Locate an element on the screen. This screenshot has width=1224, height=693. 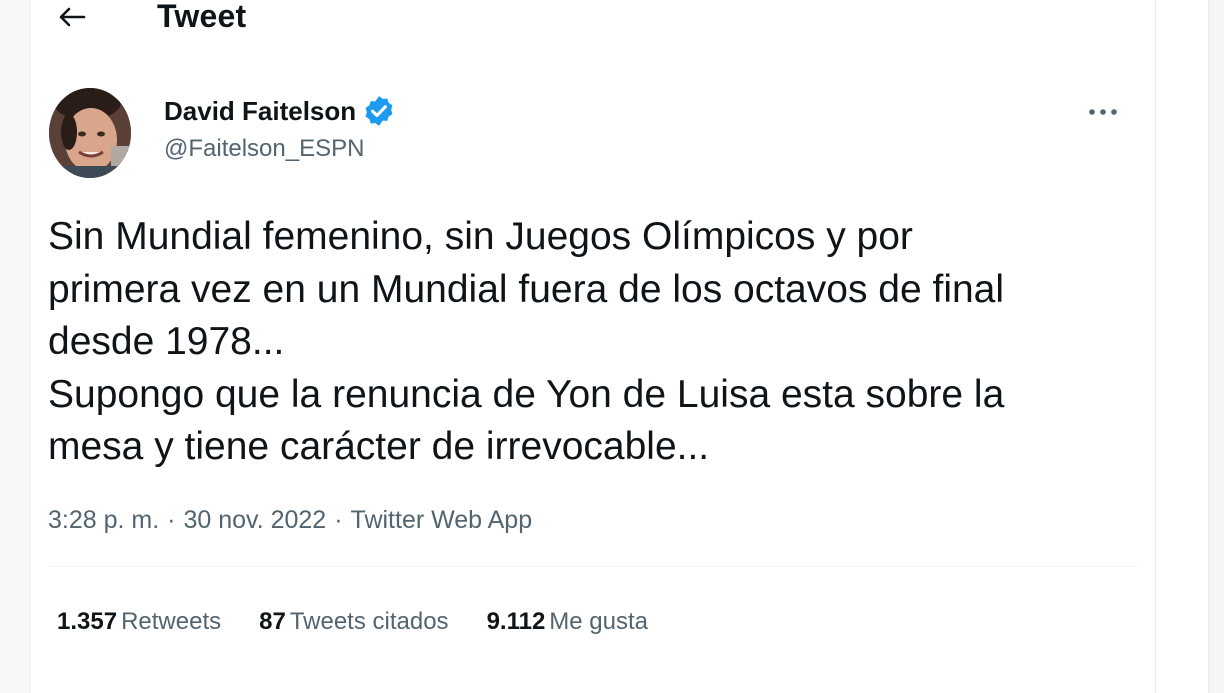
author-name-row: David Faitelson is located at coordinates (280, 111).